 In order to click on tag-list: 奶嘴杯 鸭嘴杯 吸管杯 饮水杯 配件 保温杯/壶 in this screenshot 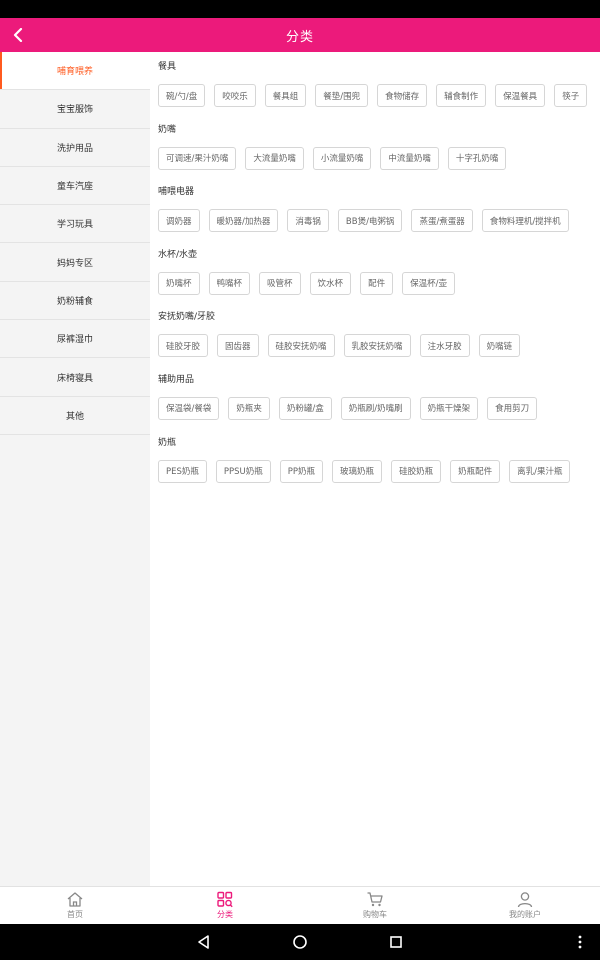, I will do `click(379, 283)`.